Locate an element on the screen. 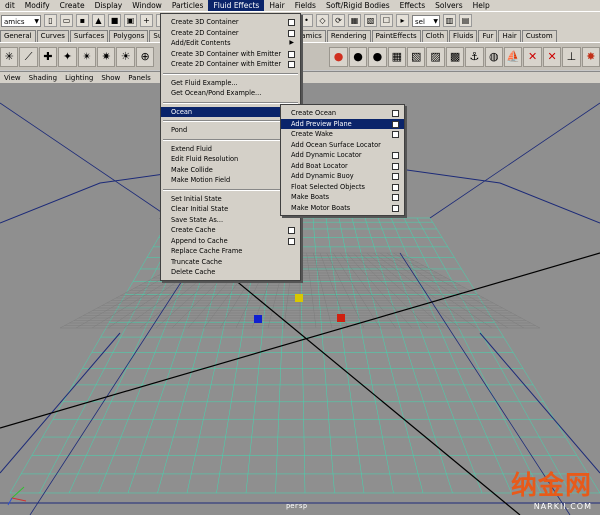 The image size is (600, 515). shelf-tab-custom: Custom is located at coordinates (539, 36).